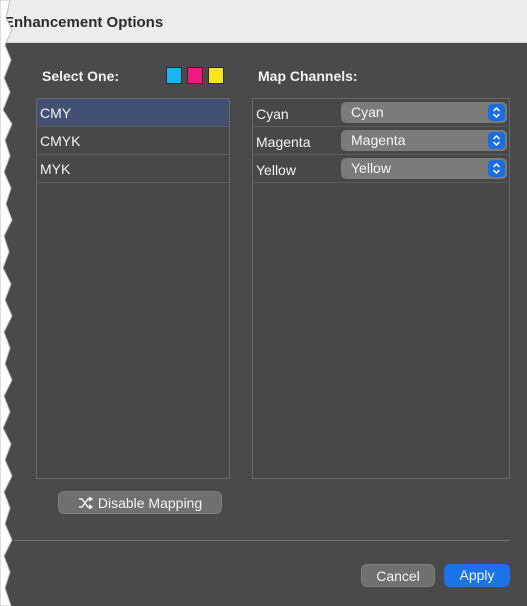  What do you see at coordinates (174, 75) in the screenshot?
I see `cyan-swatch` at bounding box center [174, 75].